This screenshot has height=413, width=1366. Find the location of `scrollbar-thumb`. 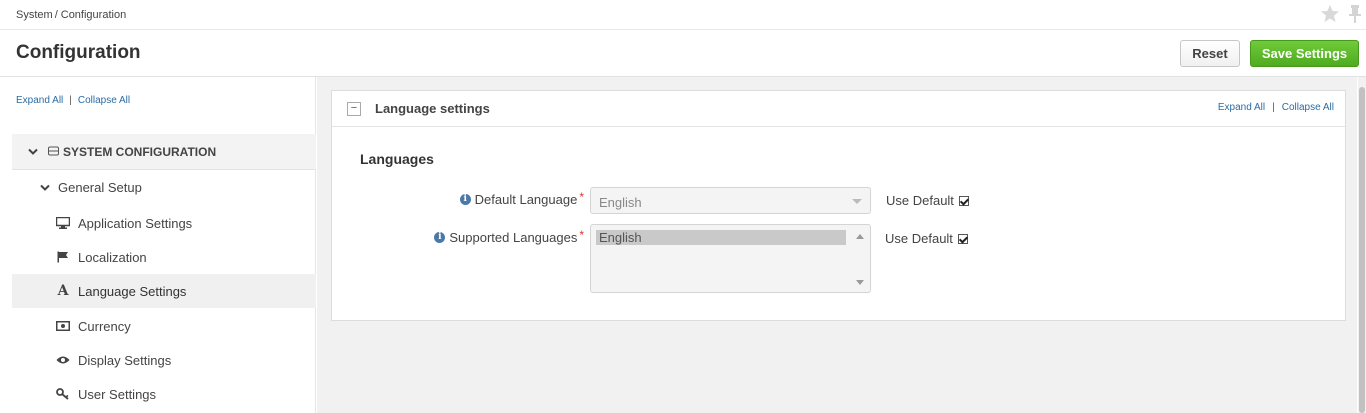

scrollbar-thumb is located at coordinates (1362, 250).